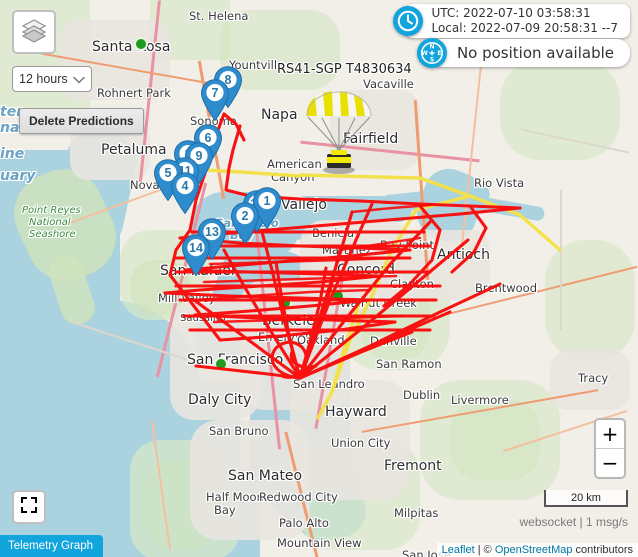  I want to click on map-label: Brentwood, so click(506, 288).